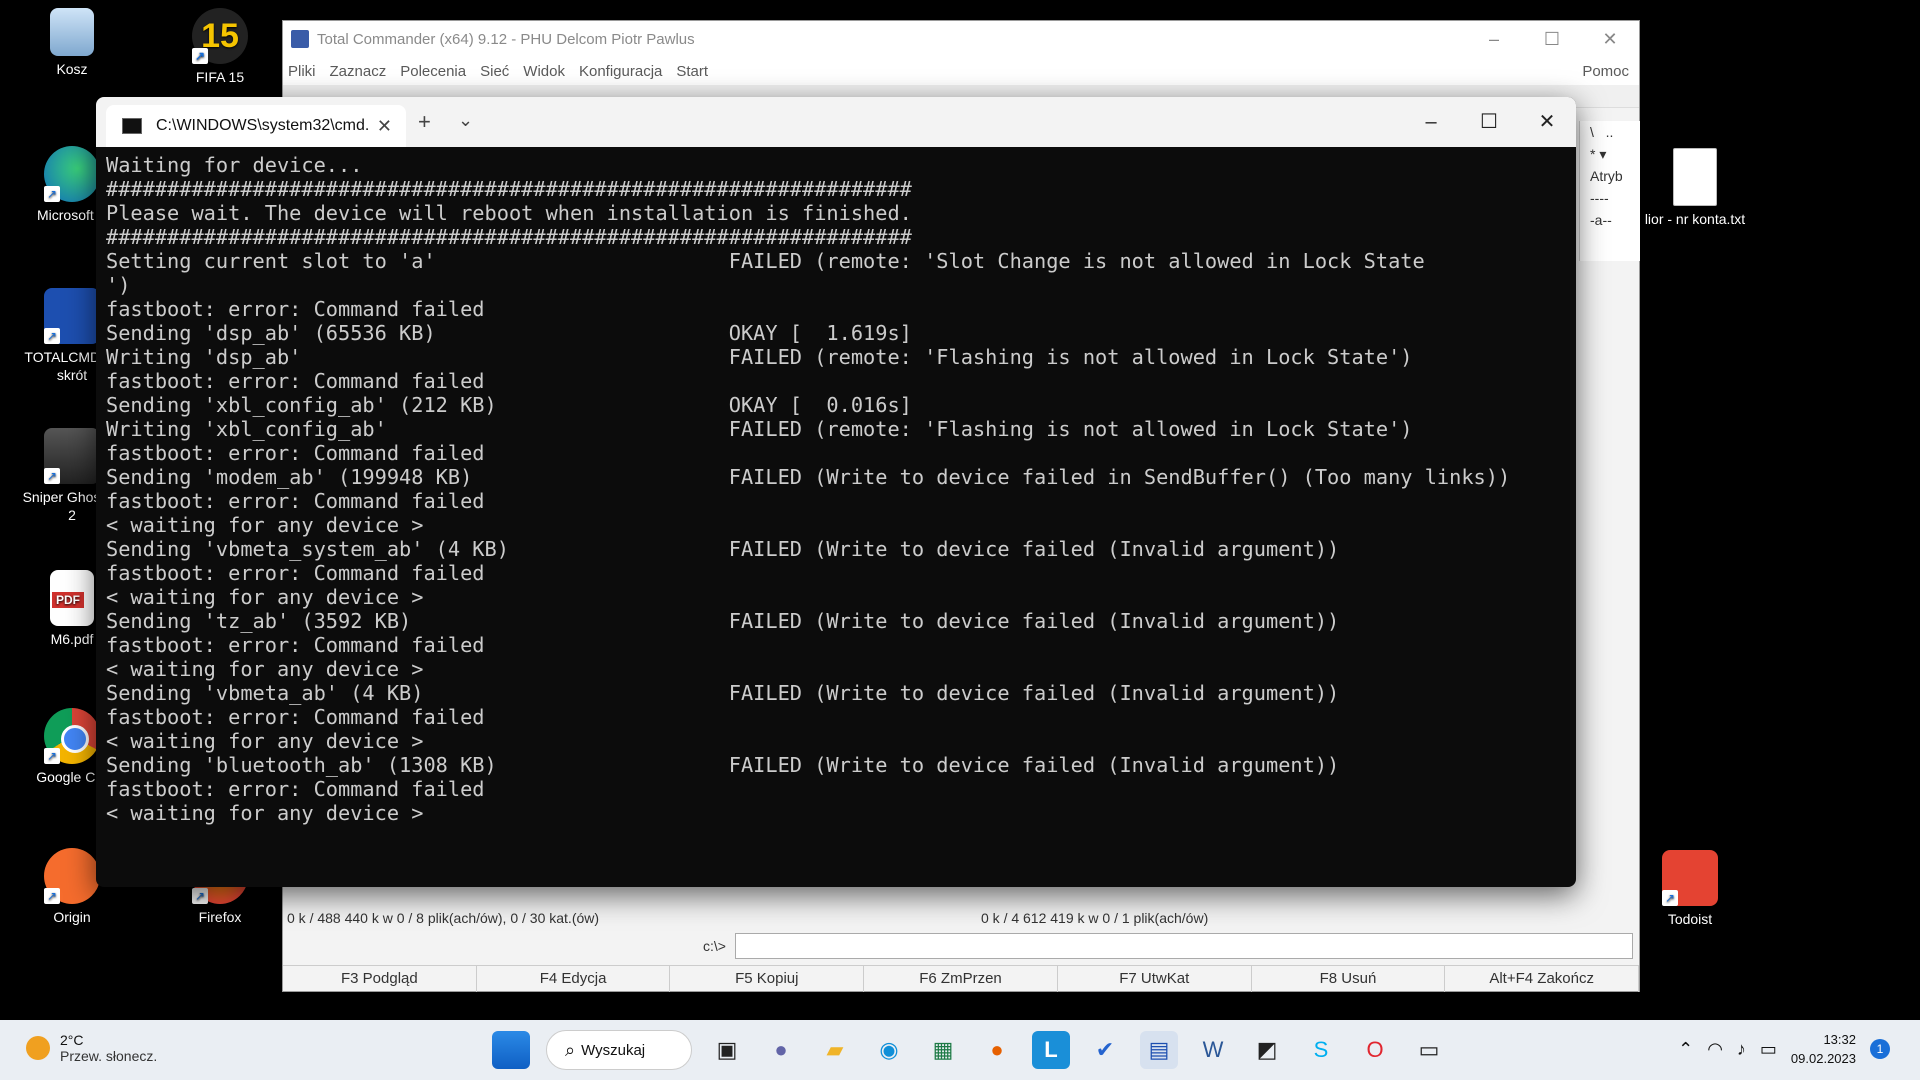 This screenshot has height=1080, width=1920. Describe the element at coordinates (1105, 1050) in the screenshot. I see `todo-check-icon: ✔` at that location.